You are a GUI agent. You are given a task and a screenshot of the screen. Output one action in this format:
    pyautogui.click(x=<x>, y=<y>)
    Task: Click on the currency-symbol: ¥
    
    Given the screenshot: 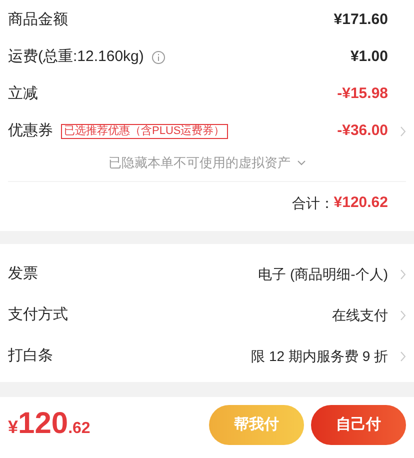 What is the action you would take?
    pyautogui.click(x=13, y=427)
    